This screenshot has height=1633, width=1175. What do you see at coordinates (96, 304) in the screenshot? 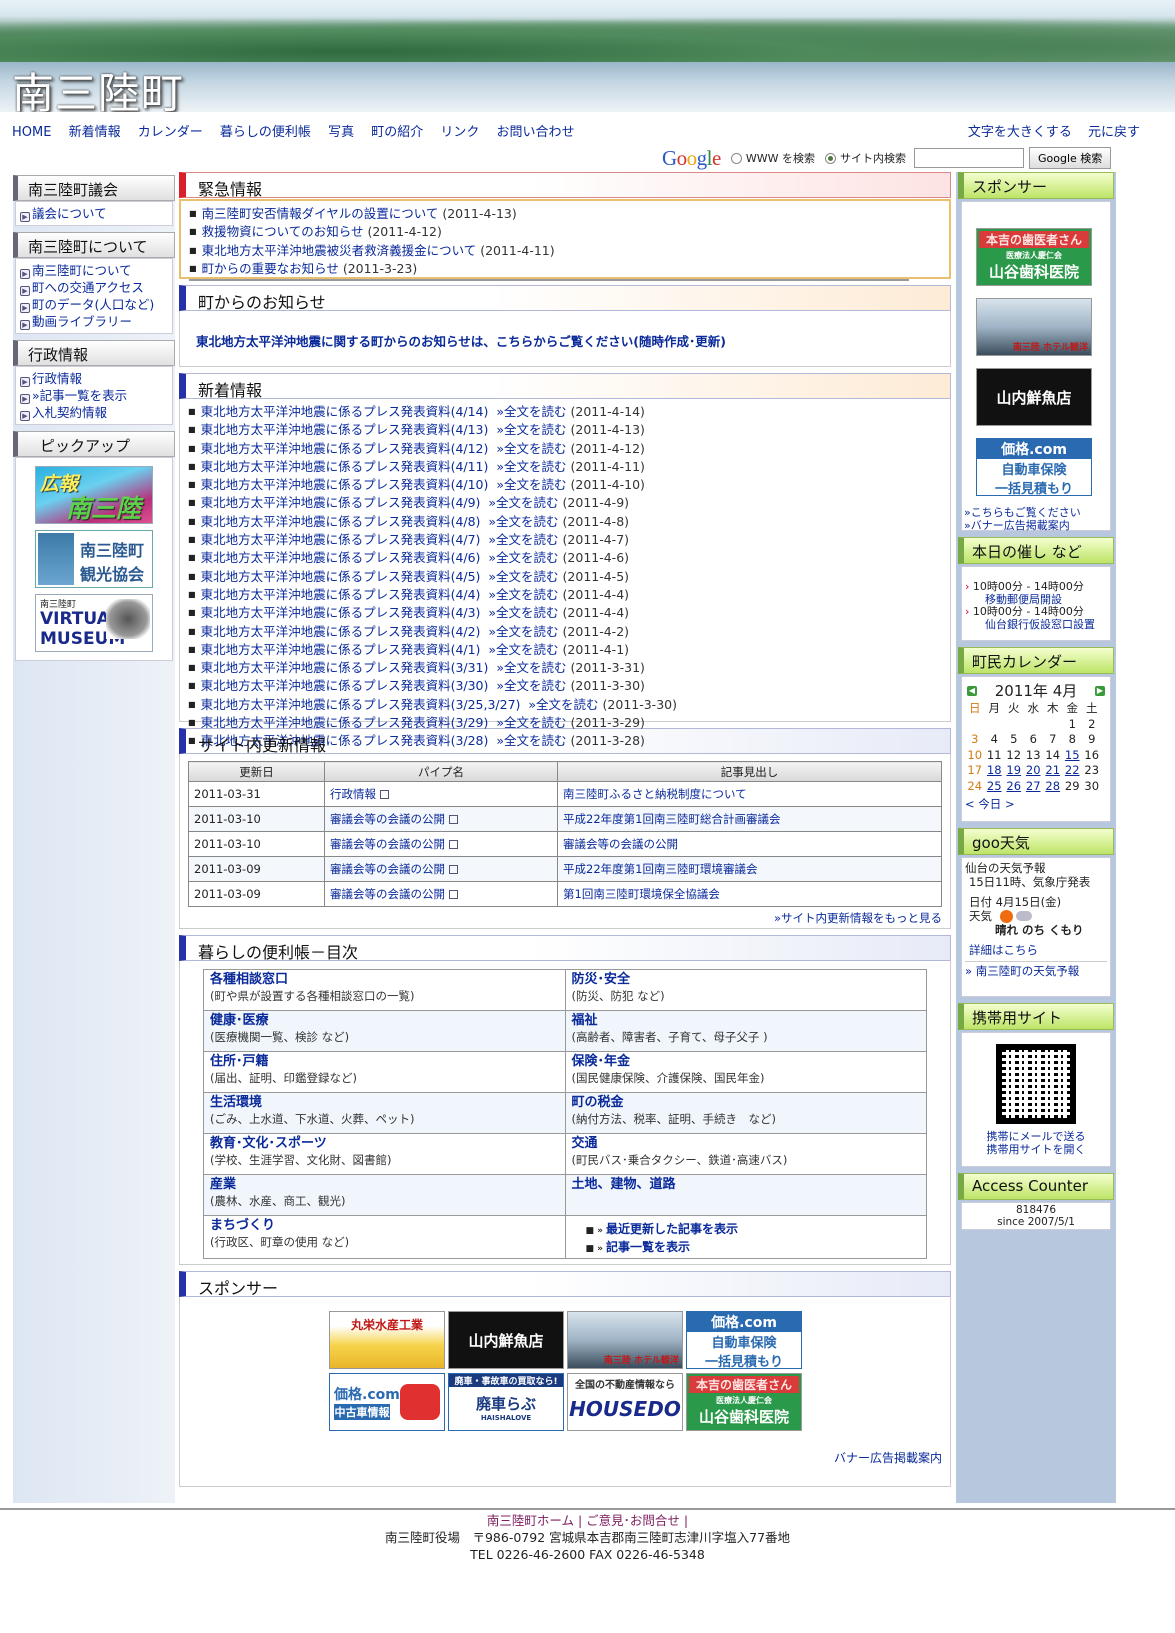
I see `town-item-data: ▶ 町のデータ(人口など)` at bounding box center [96, 304].